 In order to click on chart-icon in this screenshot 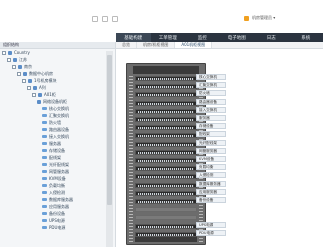, I will do `click(115, 19)`.